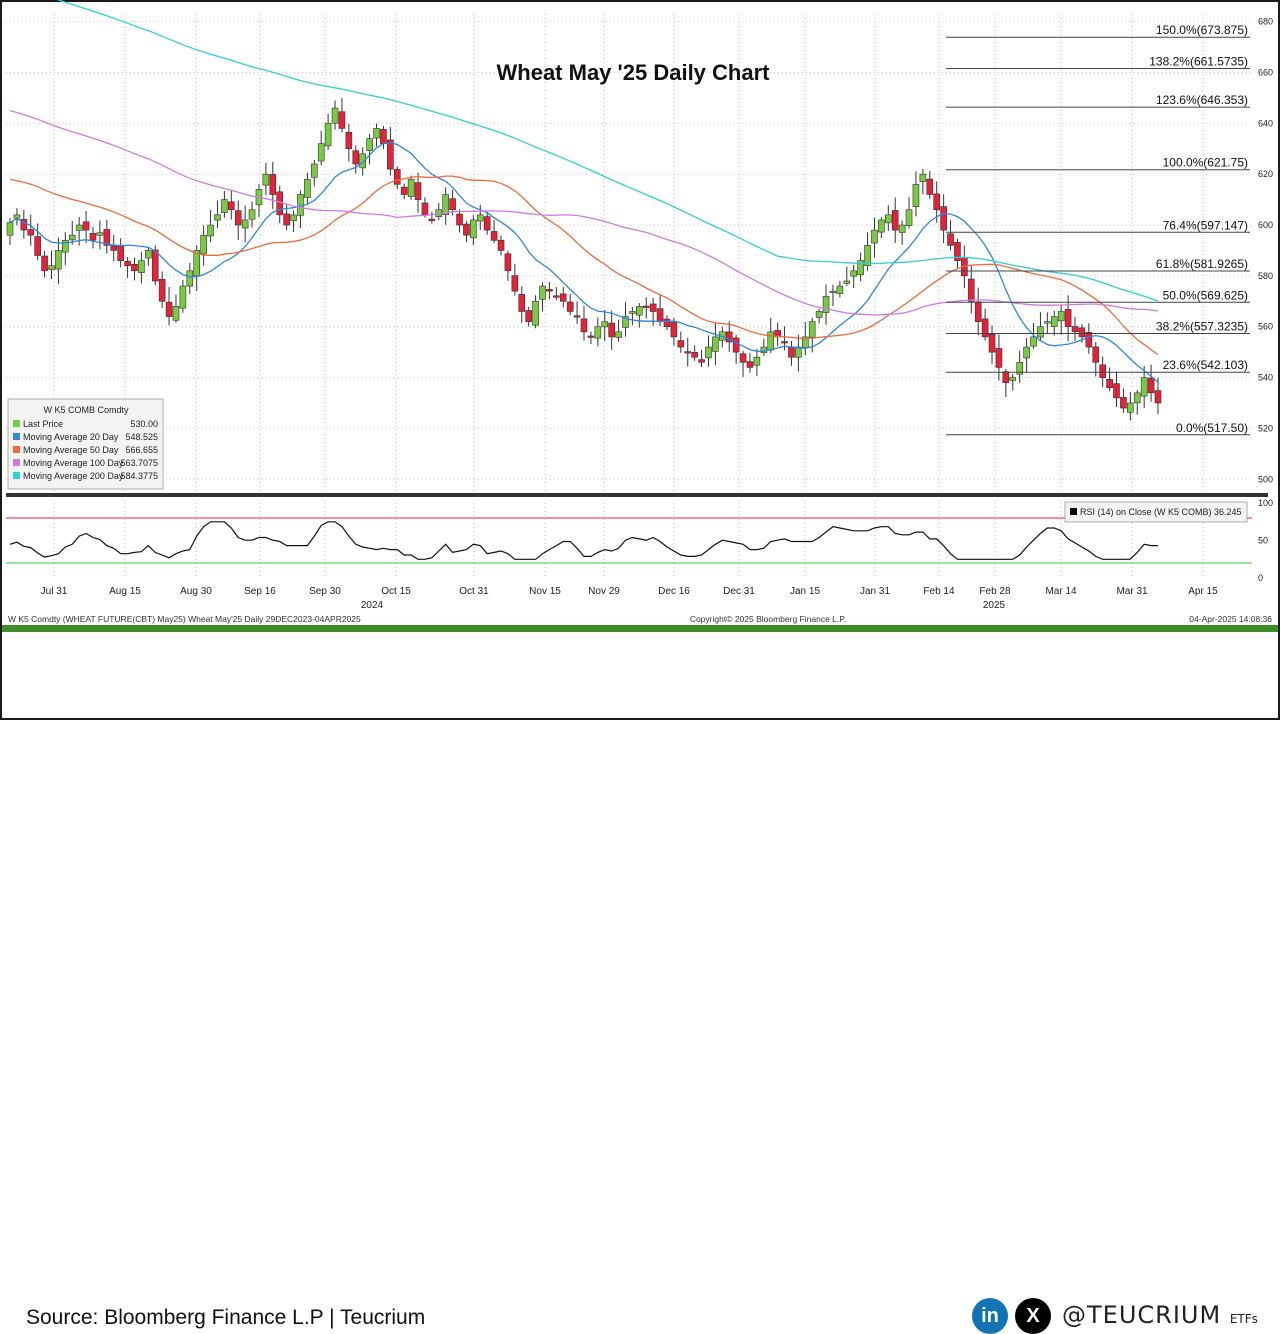  I want to click on x-tick-label: Aug 30, so click(196, 591).